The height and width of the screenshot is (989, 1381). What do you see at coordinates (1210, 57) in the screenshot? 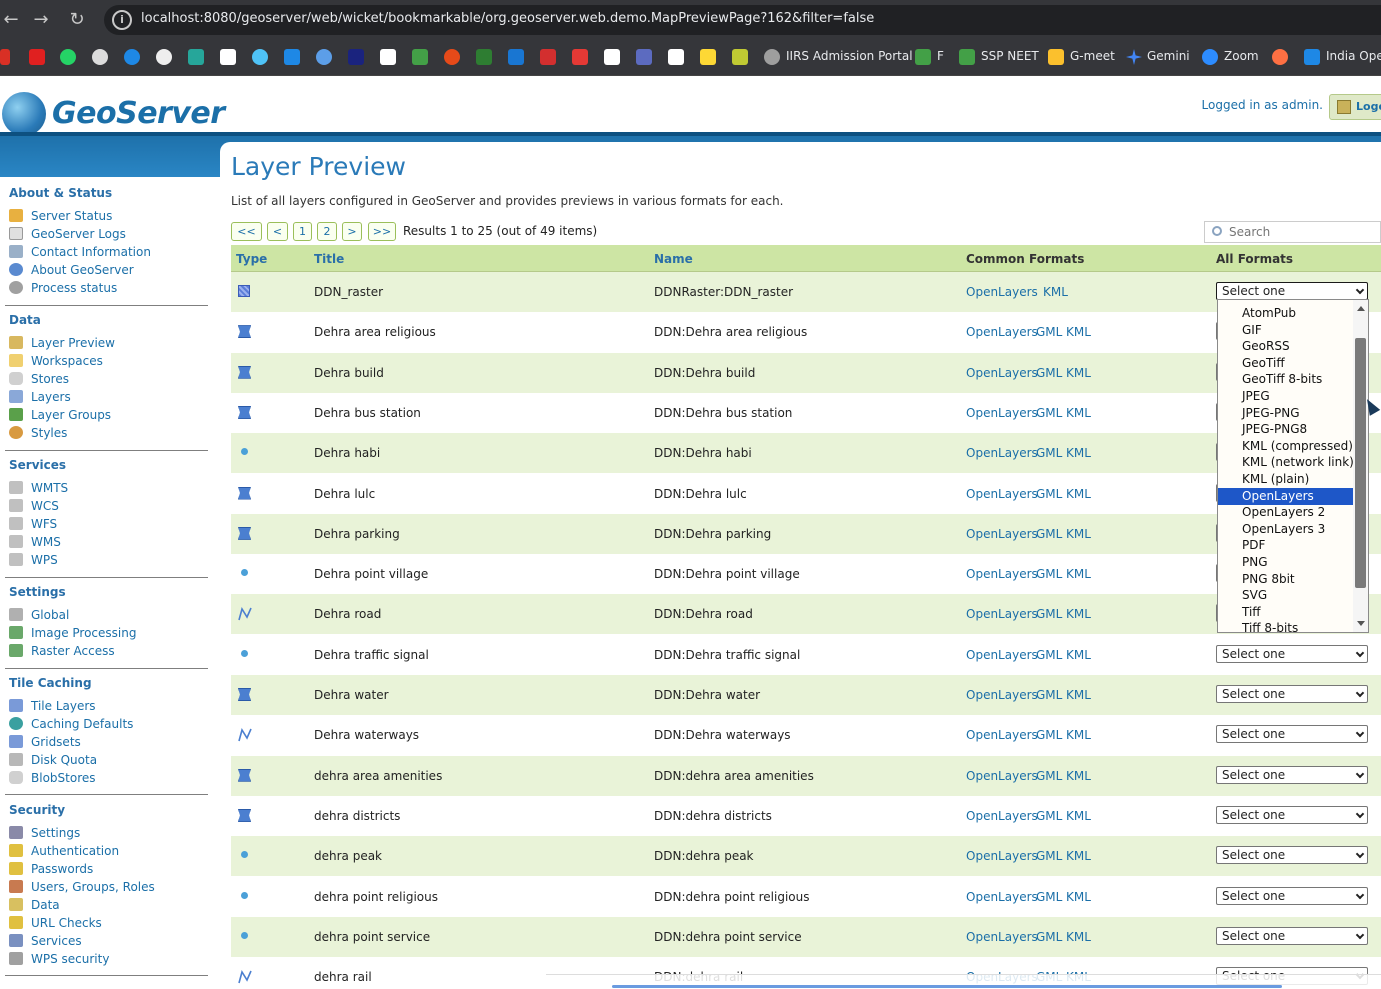
I see `zoom-icon` at bounding box center [1210, 57].